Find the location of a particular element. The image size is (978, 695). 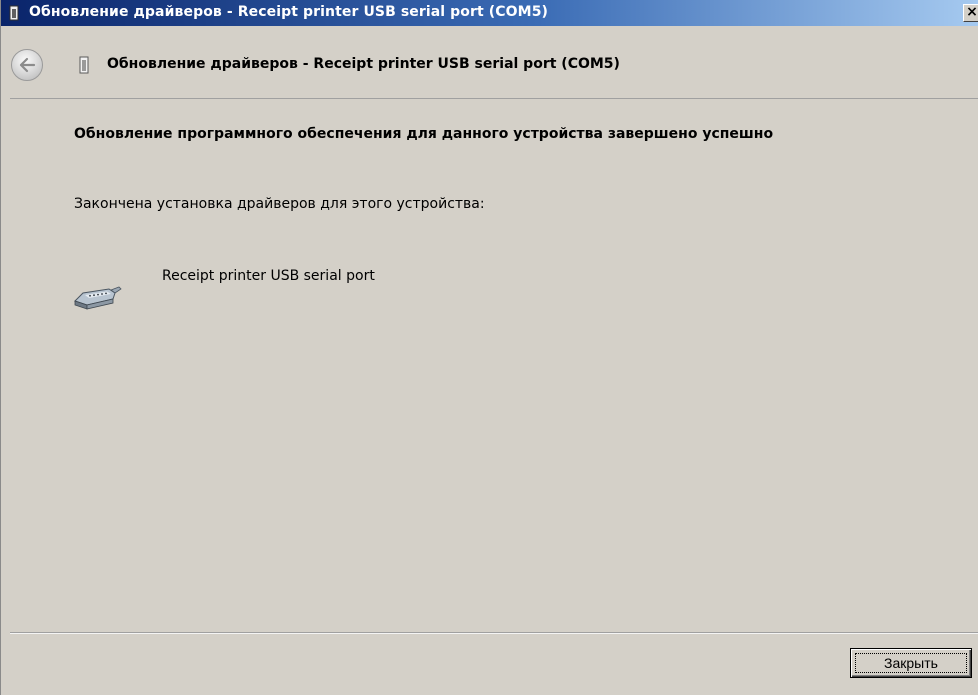

close-window-button: × is located at coordinates (970, 13).